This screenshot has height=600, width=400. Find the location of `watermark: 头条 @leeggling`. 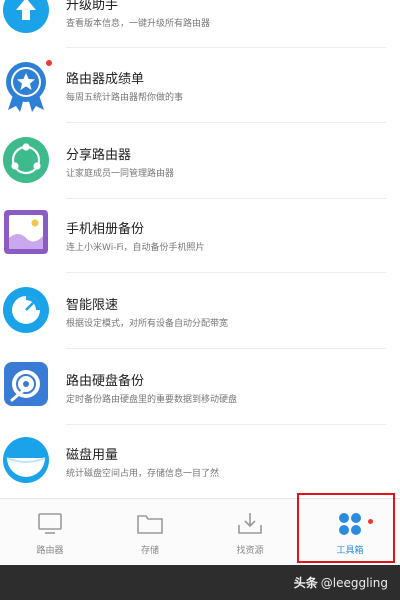

watermark: 头条 @leeggling is located at coordinates (341, 582).